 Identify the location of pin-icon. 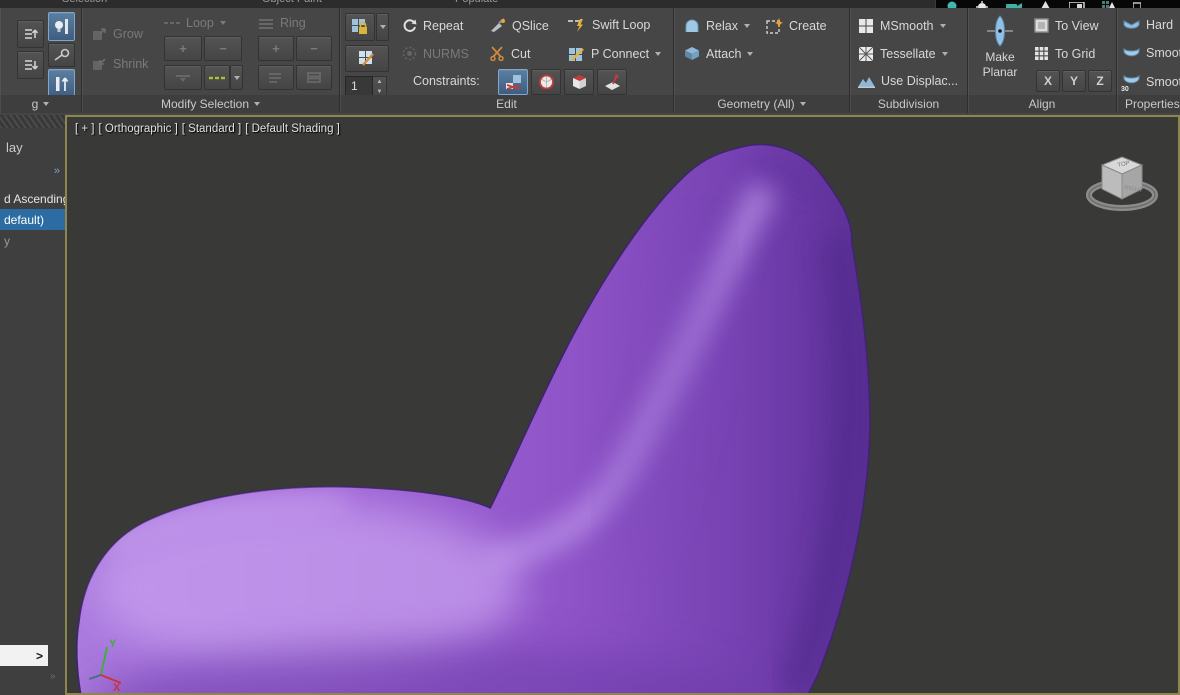
(61, 54).